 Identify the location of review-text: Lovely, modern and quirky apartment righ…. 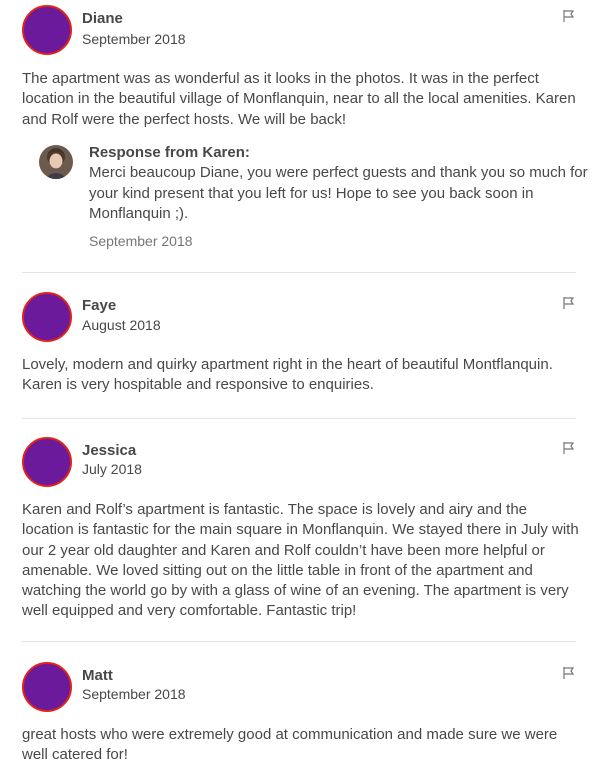
(287, 375).